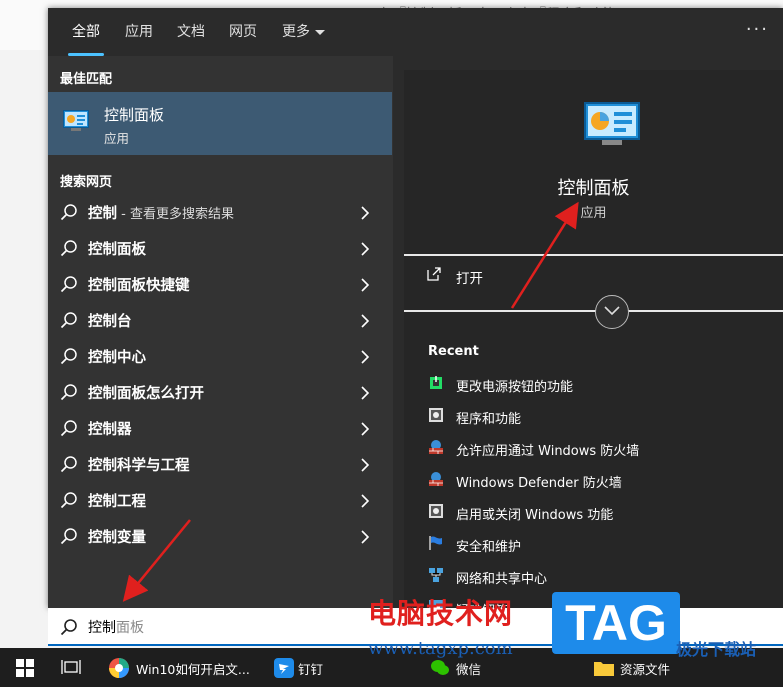  What do you see at coordinates (117, 138) in the screenshot?
I see `best-match-type: 应用` at bounding box center [117, 138].